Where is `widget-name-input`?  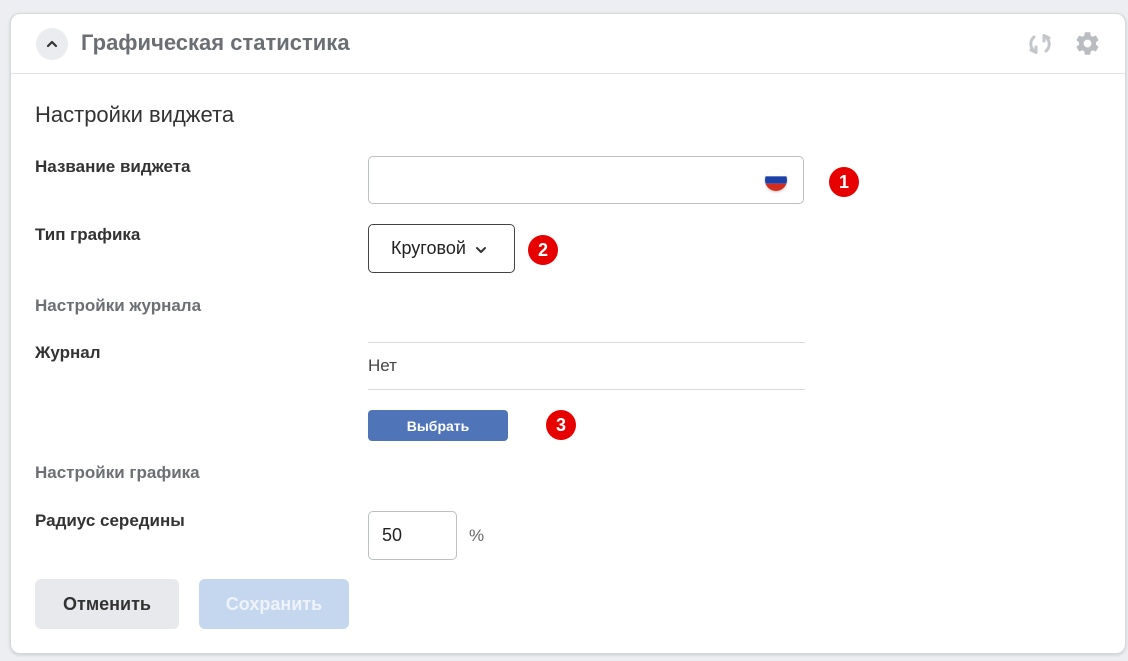
widget-name-input is located at coordinates (559, 180).